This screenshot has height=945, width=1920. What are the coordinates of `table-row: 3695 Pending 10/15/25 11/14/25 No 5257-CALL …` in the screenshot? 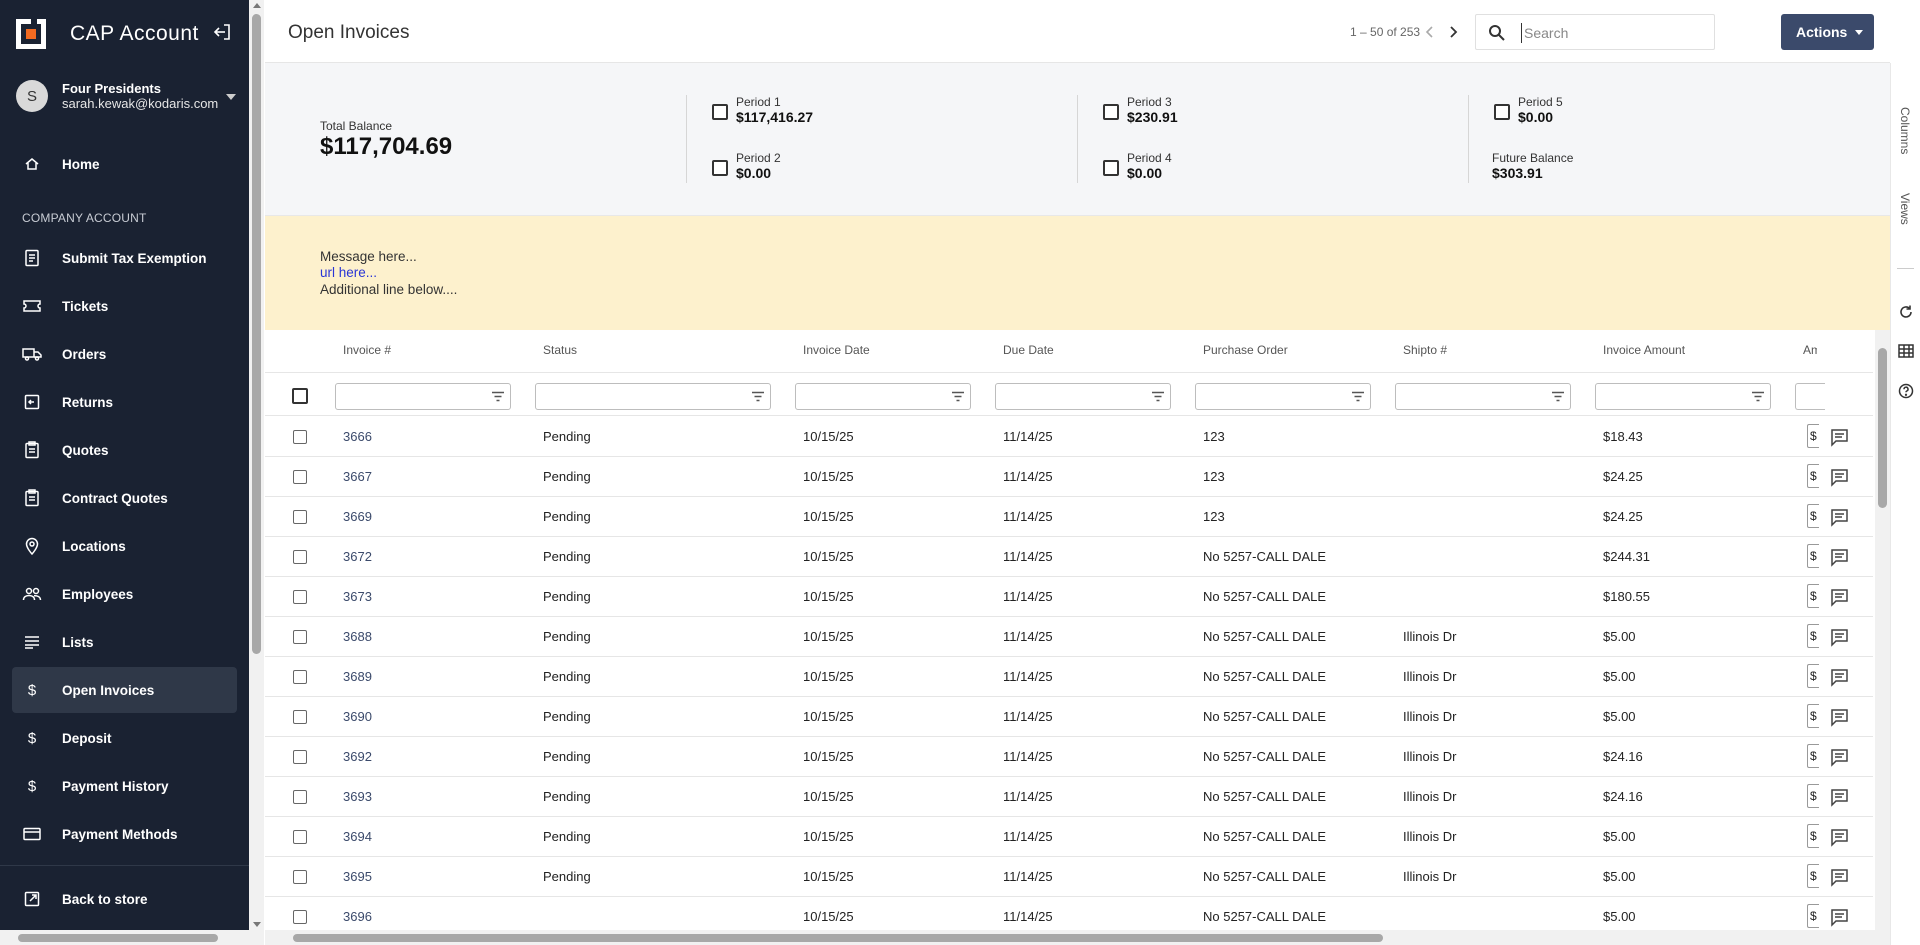 It's located at (1069, 877).